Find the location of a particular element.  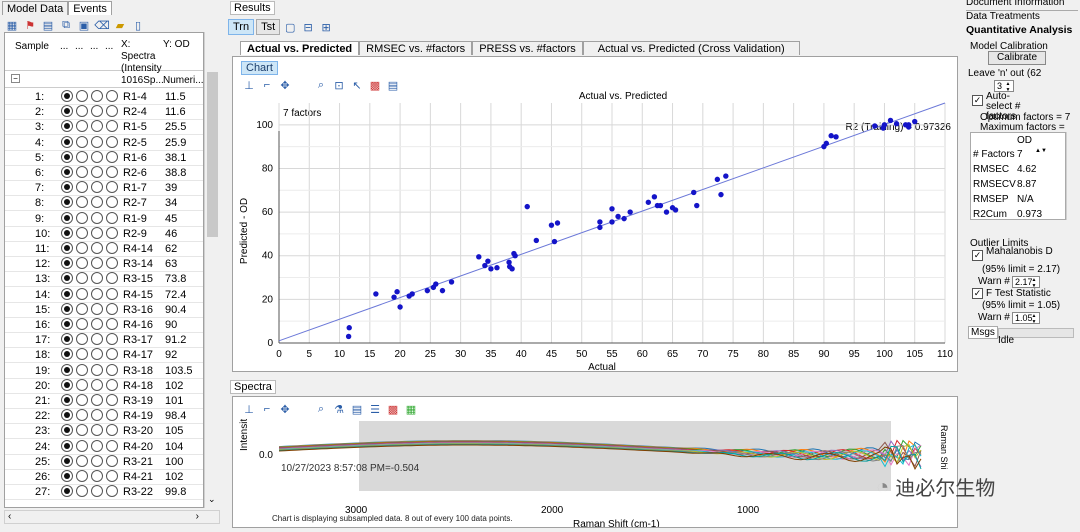

data-treatments-header: Data Treatments is located at coordinates (1022, 16).